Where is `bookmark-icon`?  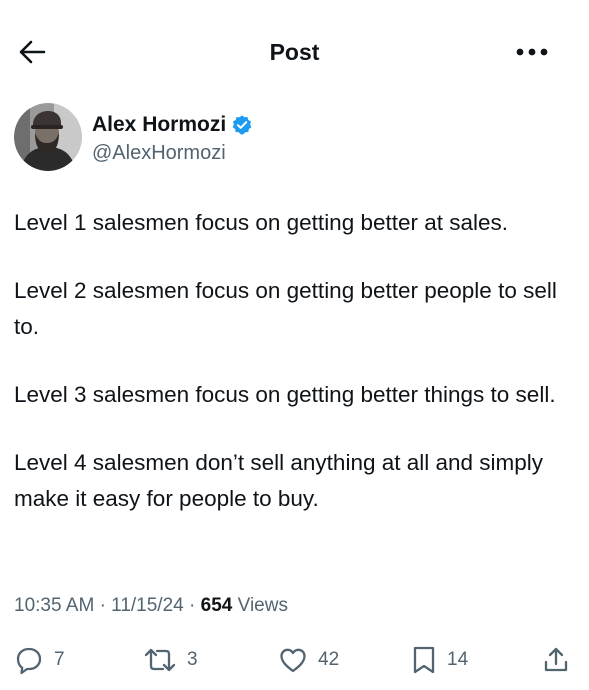 bookmark-icon is located at coordinates (424, 660).